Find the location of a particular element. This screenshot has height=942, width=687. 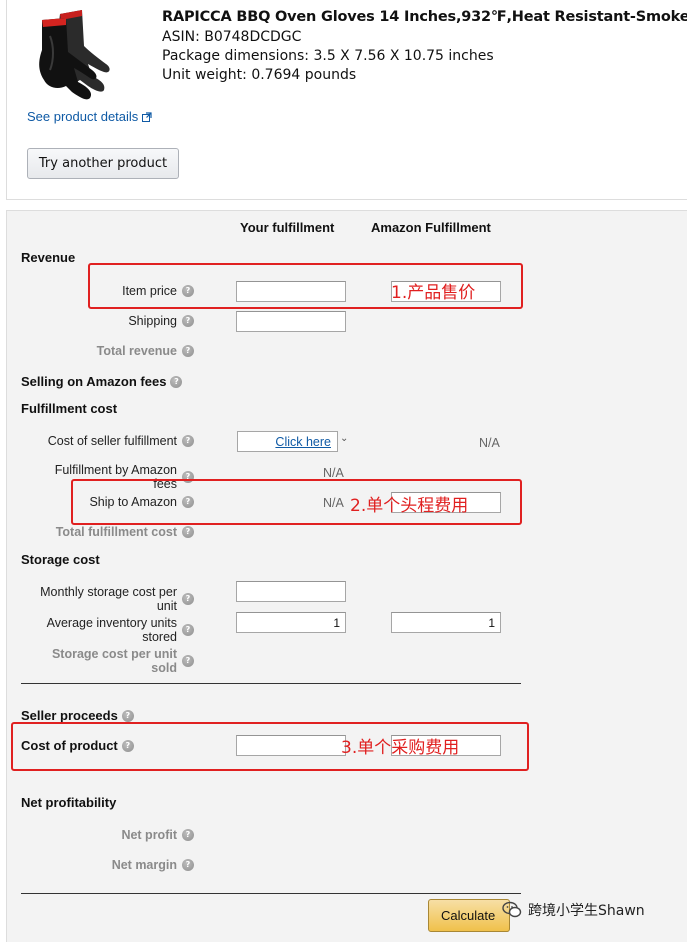

total-revenue-text: Total revenue is located at coordinates (136, 351).